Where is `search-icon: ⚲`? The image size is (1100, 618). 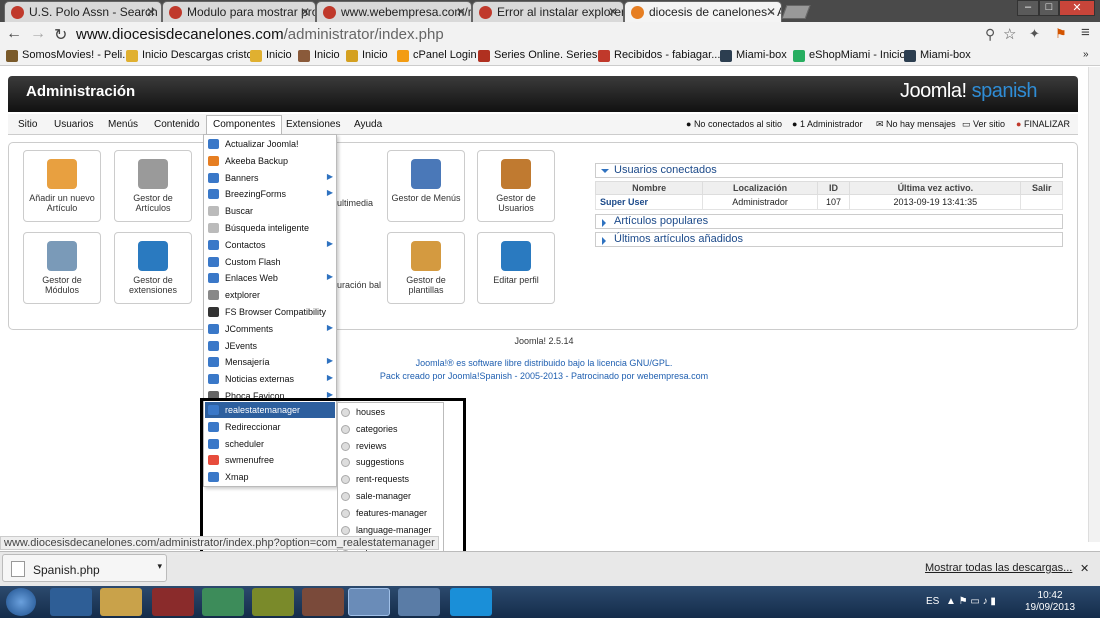
search-icon: ⚲ is located at coordinates (990, 34).